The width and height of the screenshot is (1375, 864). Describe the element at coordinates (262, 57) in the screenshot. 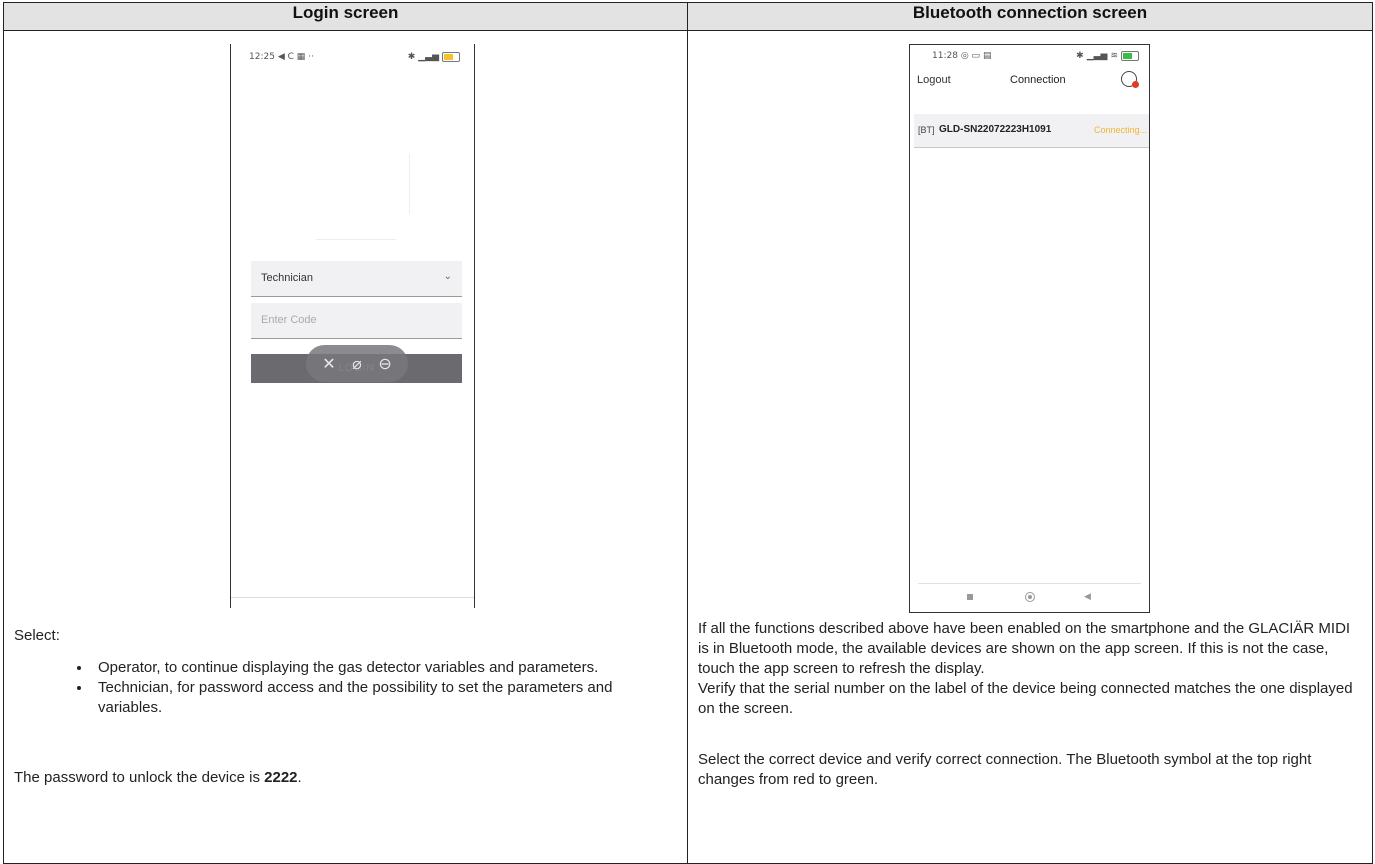

I see `status-time: 12:25` at that location.